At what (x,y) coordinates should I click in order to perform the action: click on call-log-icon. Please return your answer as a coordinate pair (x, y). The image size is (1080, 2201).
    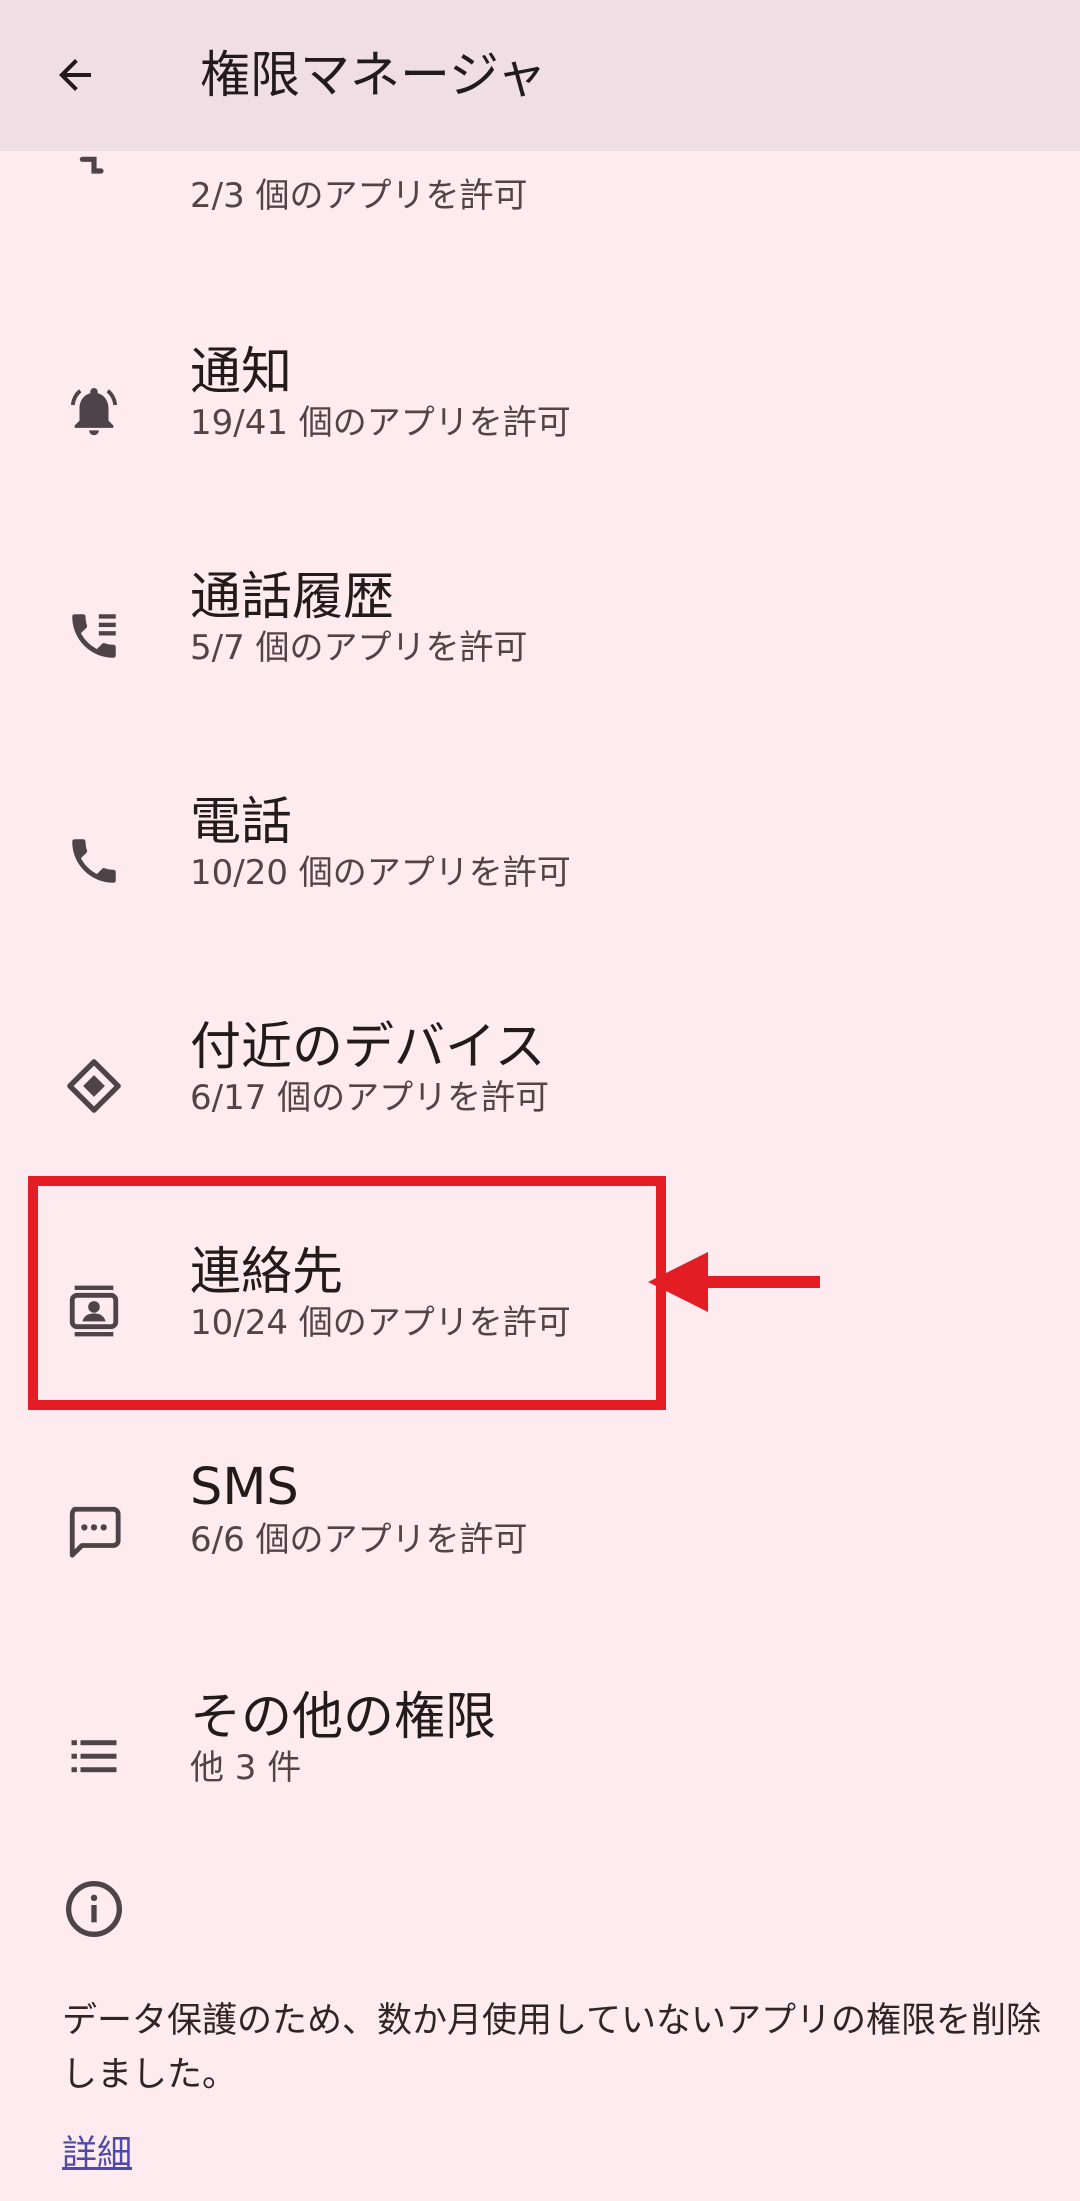
    Looking at the image, I should click on (94, 636).